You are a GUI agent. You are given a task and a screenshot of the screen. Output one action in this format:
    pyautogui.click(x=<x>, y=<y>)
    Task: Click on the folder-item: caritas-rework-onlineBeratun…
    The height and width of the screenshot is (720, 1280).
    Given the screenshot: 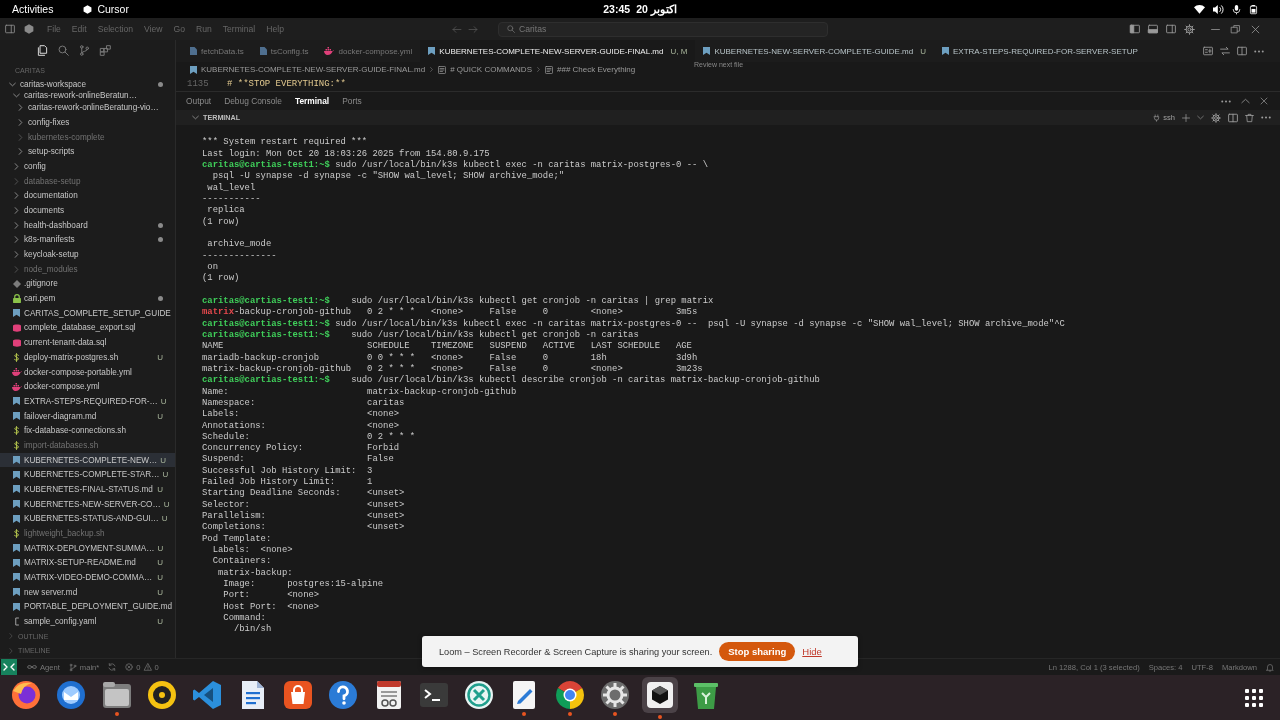 What is the action you would take?
    pyautogui.click(x=87, y=95)
    